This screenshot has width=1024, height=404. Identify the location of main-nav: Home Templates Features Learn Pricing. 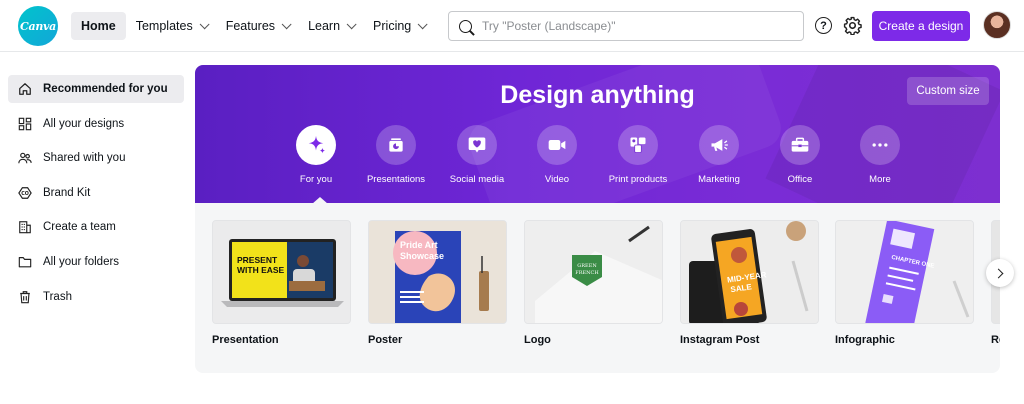
(252, 26).